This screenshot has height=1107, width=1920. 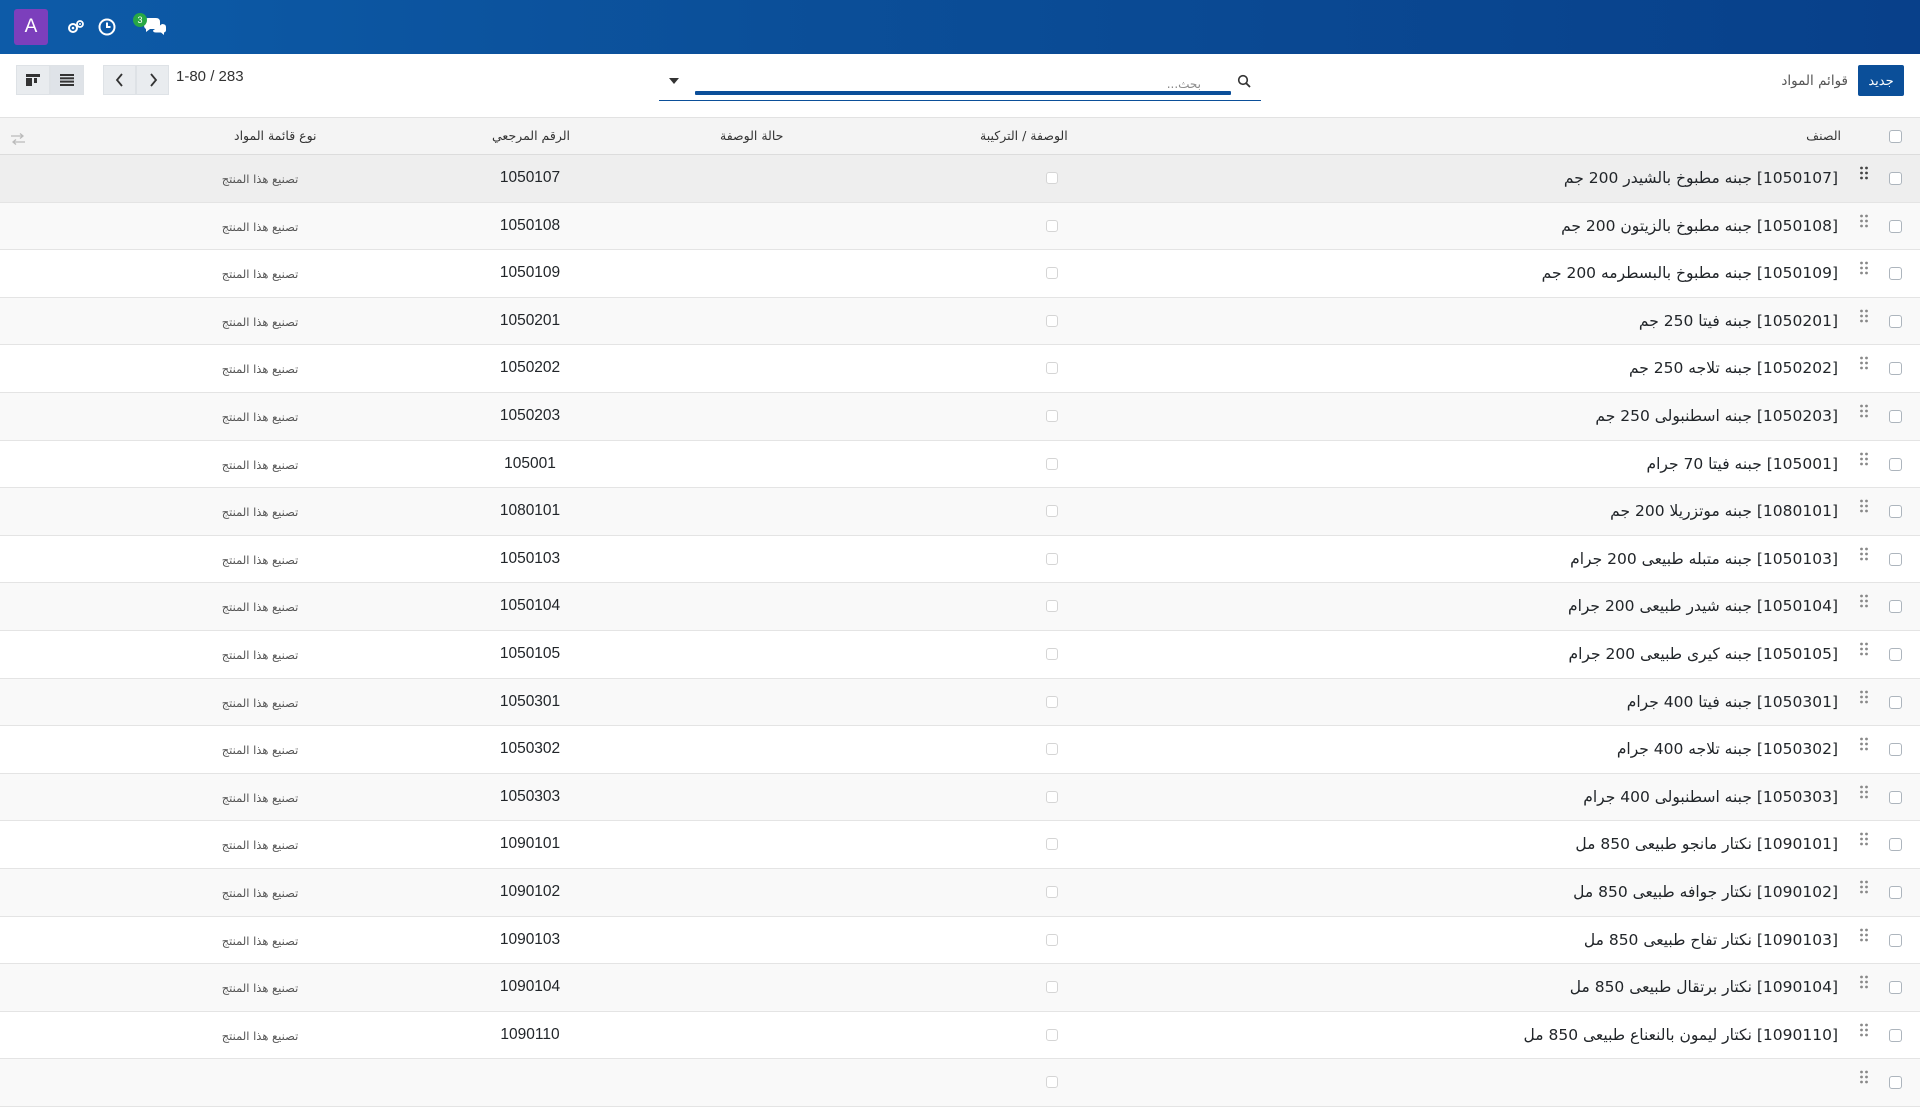 What do you see at coordinates (1704, 558) in the screenshot?
I see `product-cell: [1050103] جبنه متبله طبيعى 200 جرام` at bounding box center [1704, 558].